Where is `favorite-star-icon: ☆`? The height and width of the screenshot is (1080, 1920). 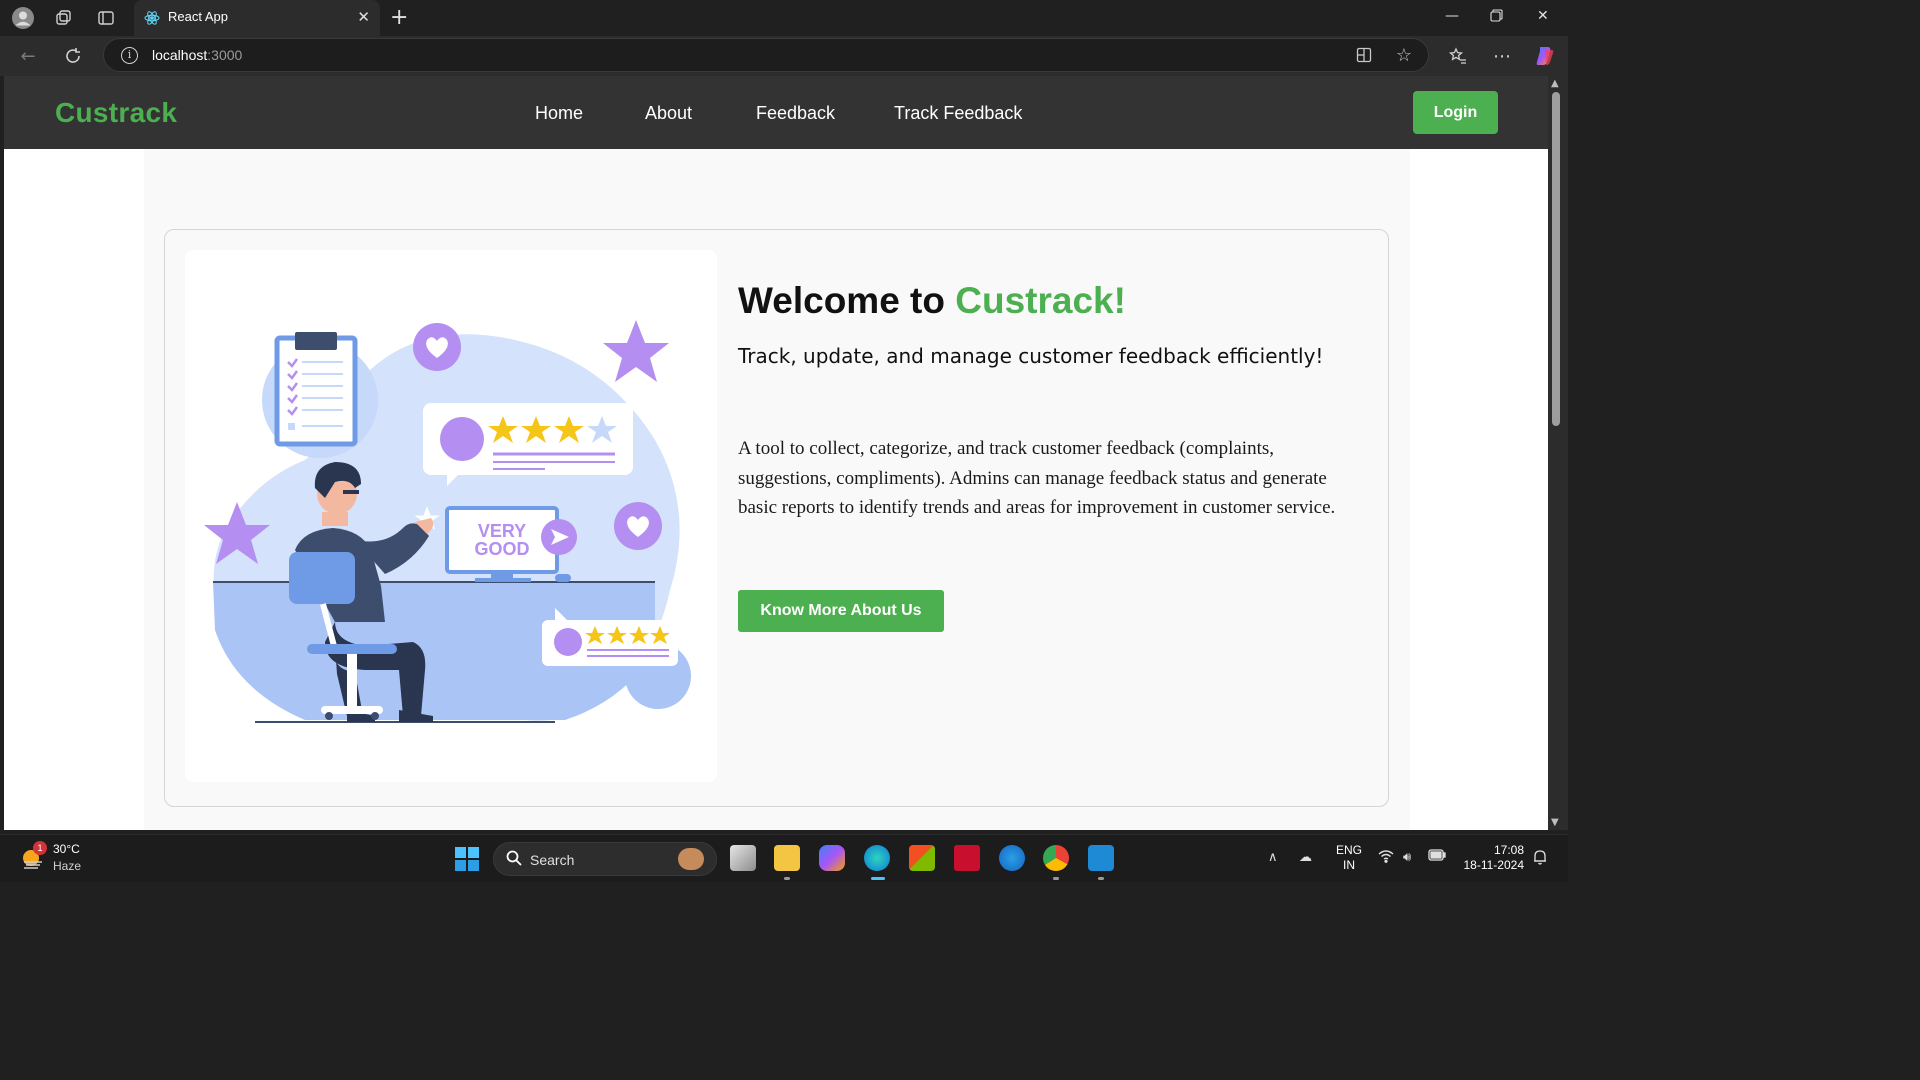
favorite-star-icon: ☆ is located at coordinates (1404, 55).